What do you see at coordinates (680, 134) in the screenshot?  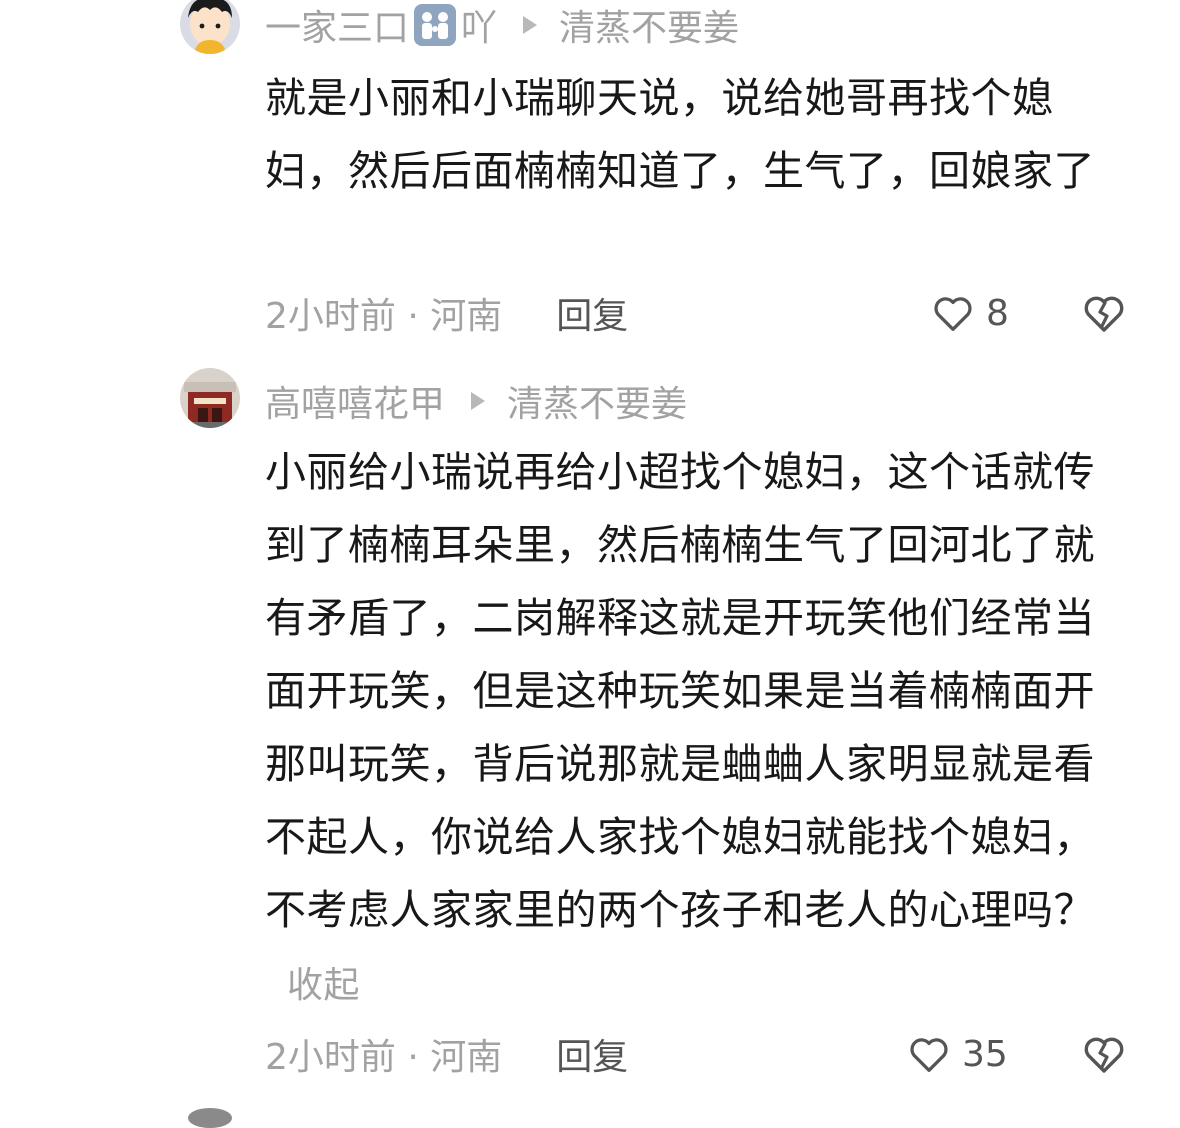 I see `comment-text-content: 就是小丽和小瑞聊天说，说给她哥再找个媳妇，然后后面楠楠知道了，生气了，回娘家了` at bounding box center [680, 134].